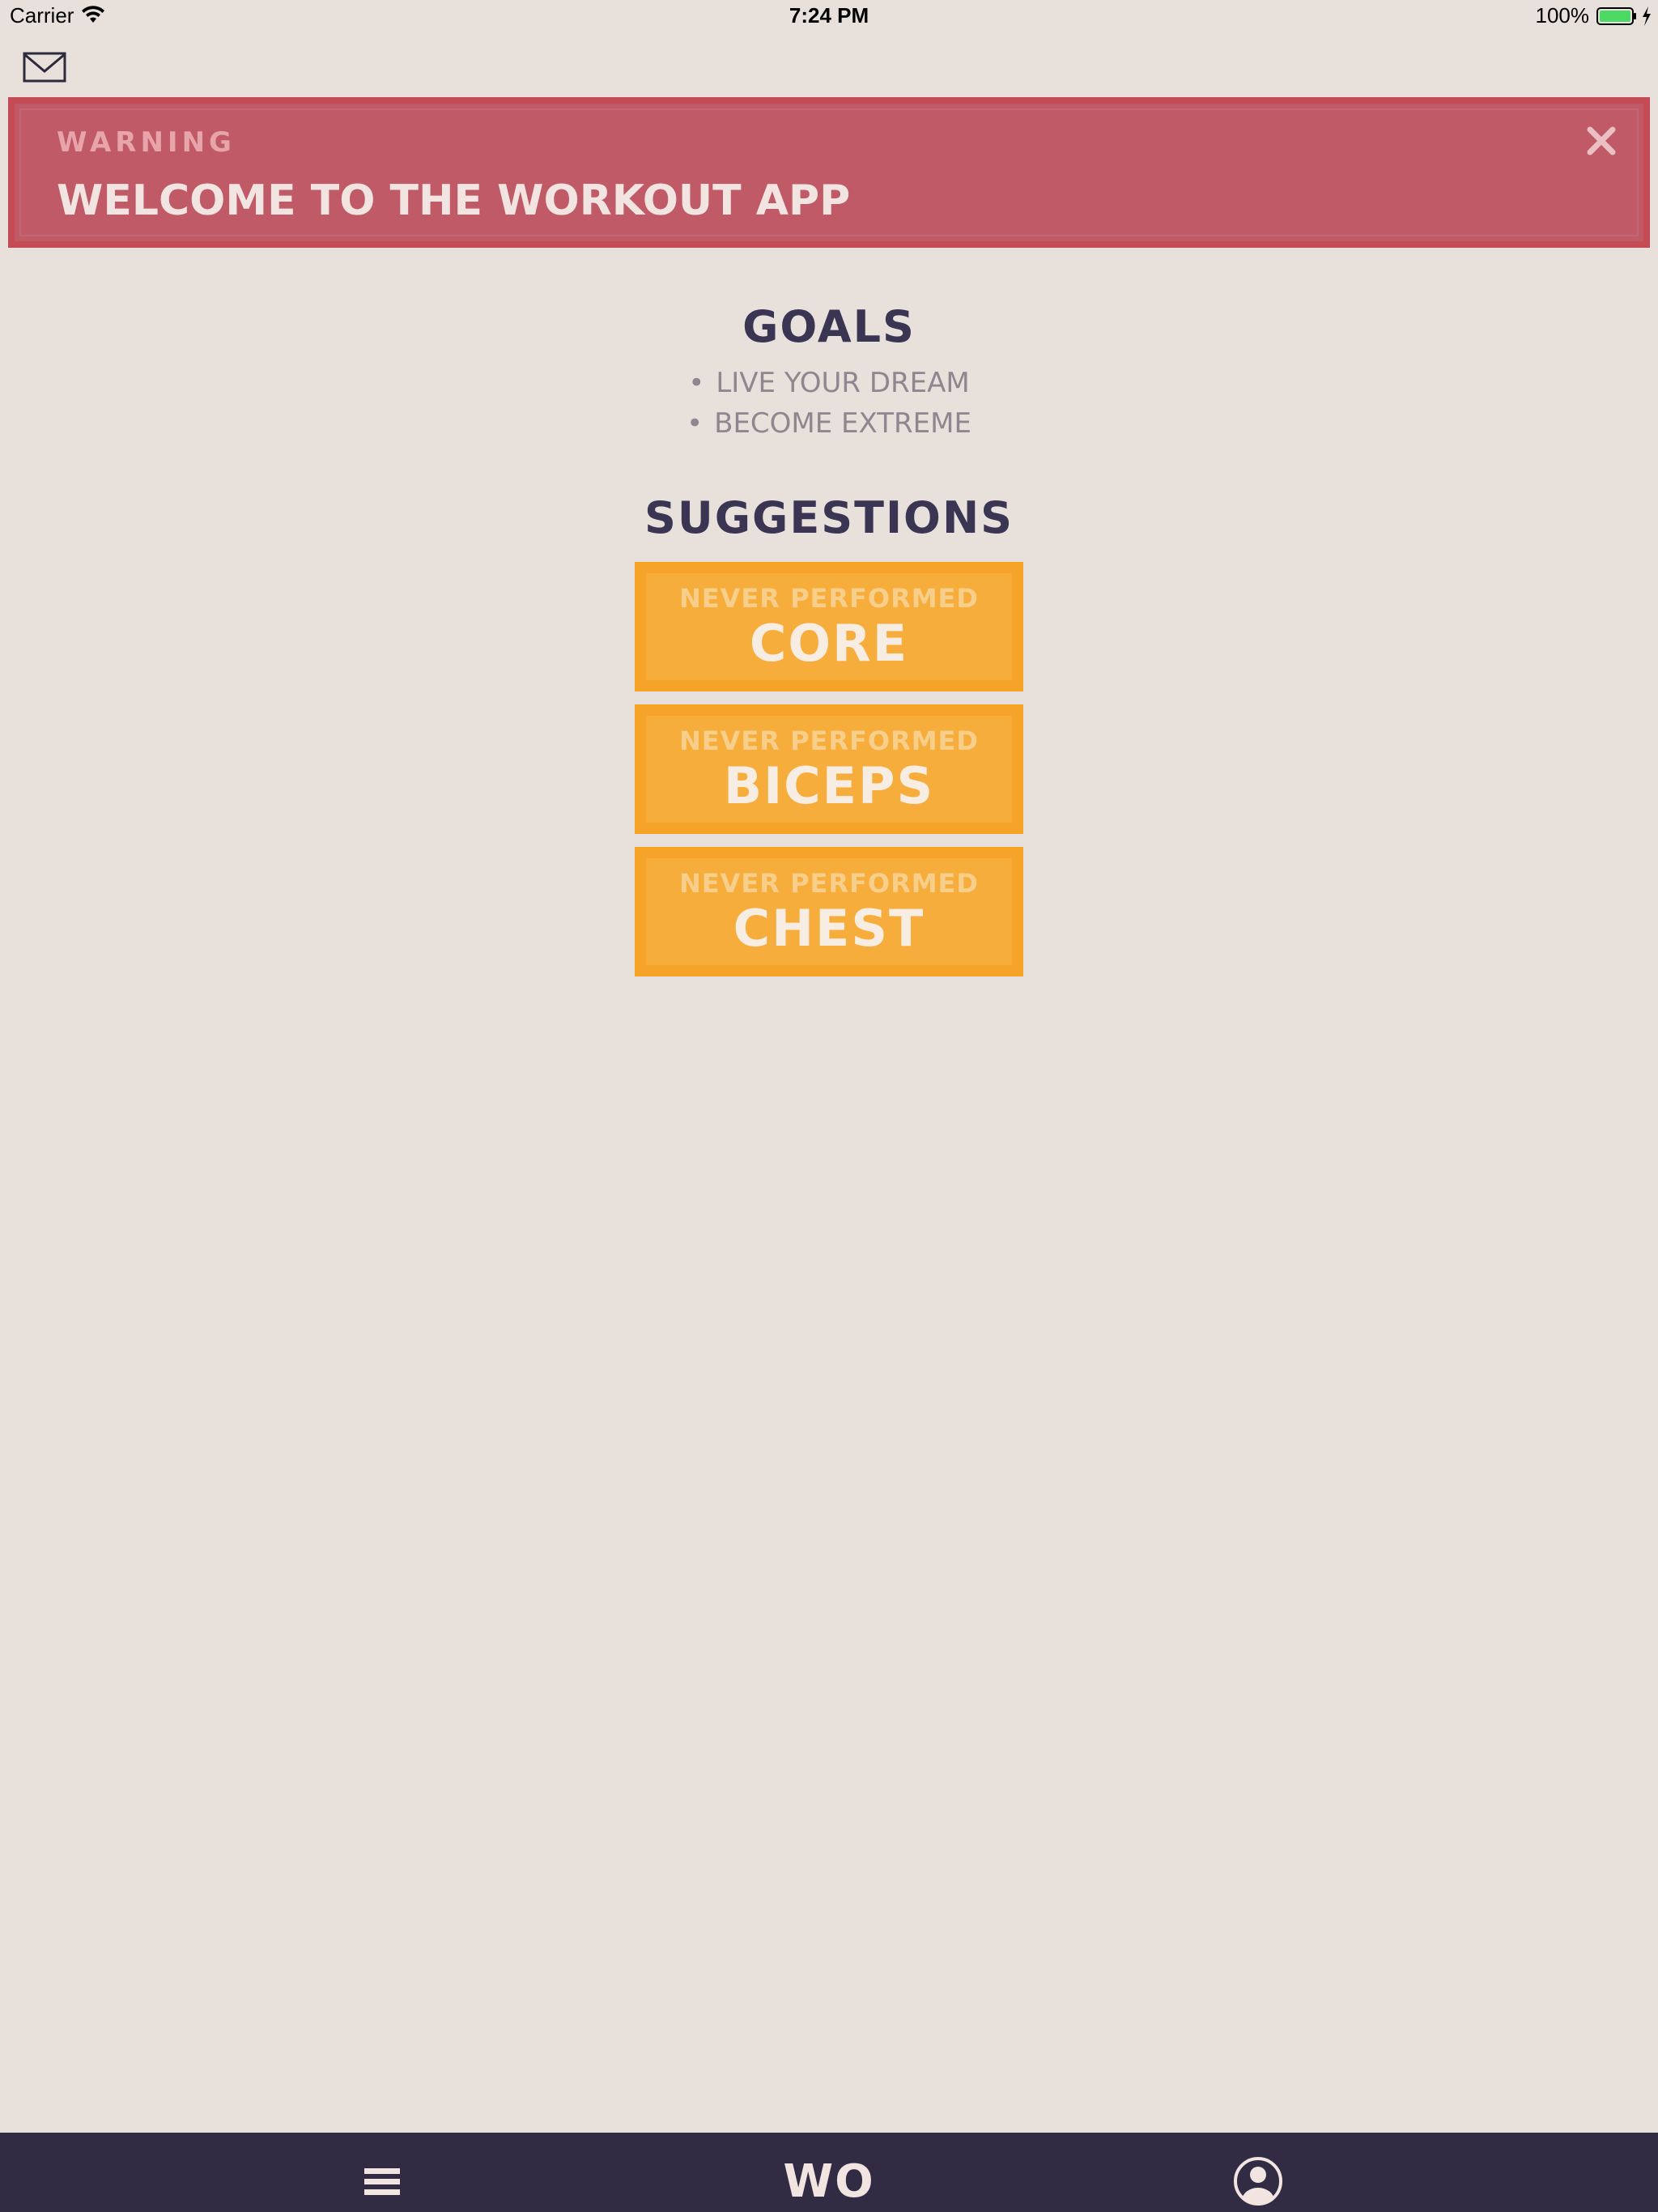 The image size is (1658, 2212). Describe the element at coordinates (829, 928) in the screenshot. I see `suggestion-title: CHEST` at that location.